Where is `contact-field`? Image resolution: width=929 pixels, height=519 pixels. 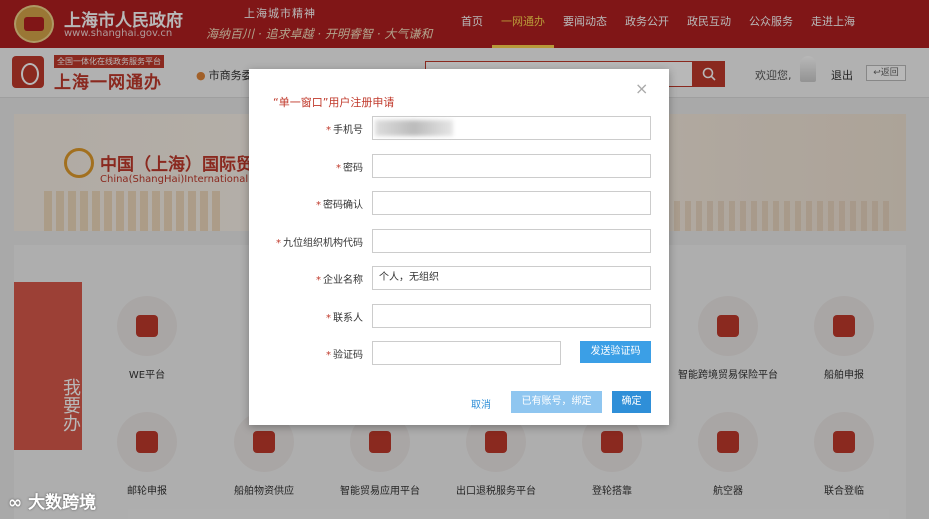
contact-field is located at coordinates (511, 316).